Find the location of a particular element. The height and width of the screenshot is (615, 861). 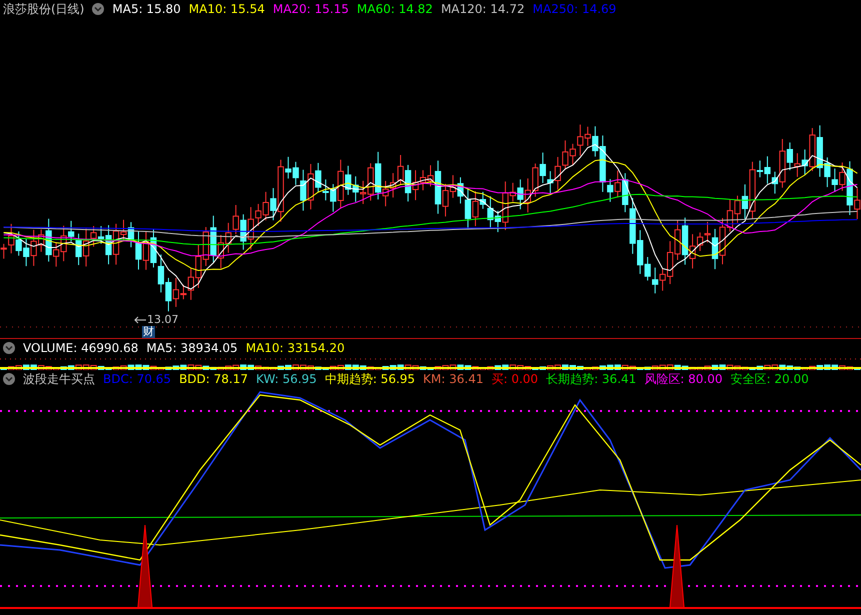

indicator-value: BDD: 78.17 is located at coordinates (213, 379).